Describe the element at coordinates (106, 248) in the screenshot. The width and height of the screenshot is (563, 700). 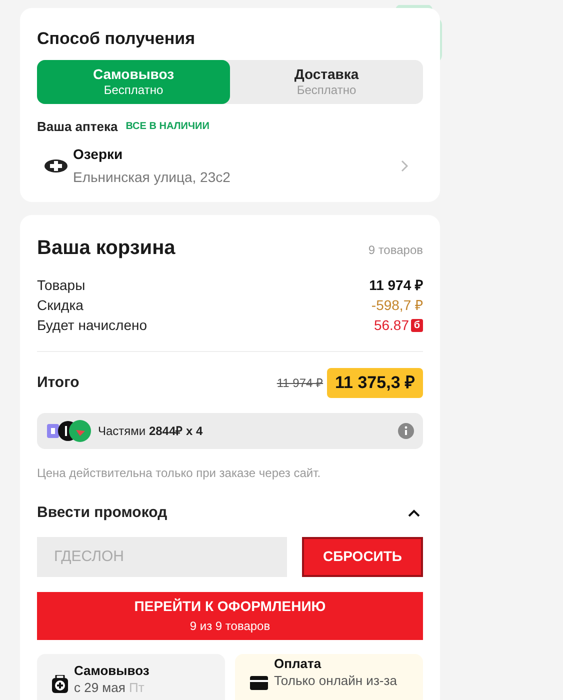
I see `cart-title: Ваша корзина` at that location.